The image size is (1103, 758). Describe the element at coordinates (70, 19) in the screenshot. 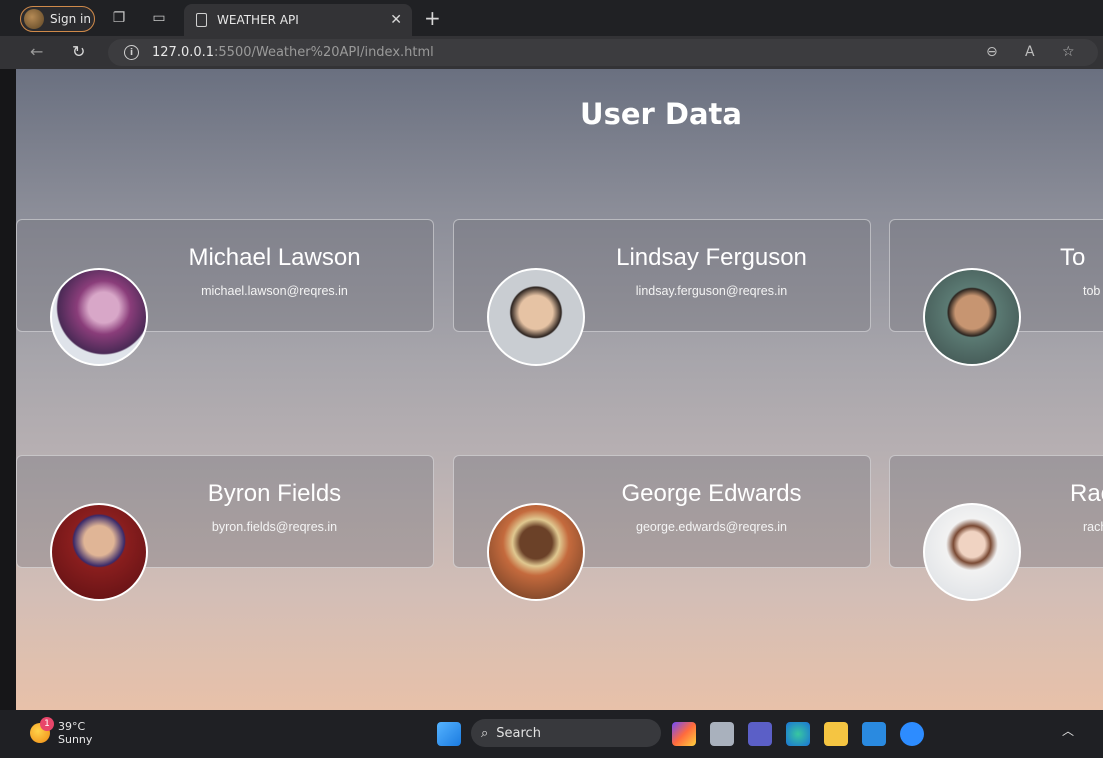

I see `sign-in-label: Sign in` at that location.